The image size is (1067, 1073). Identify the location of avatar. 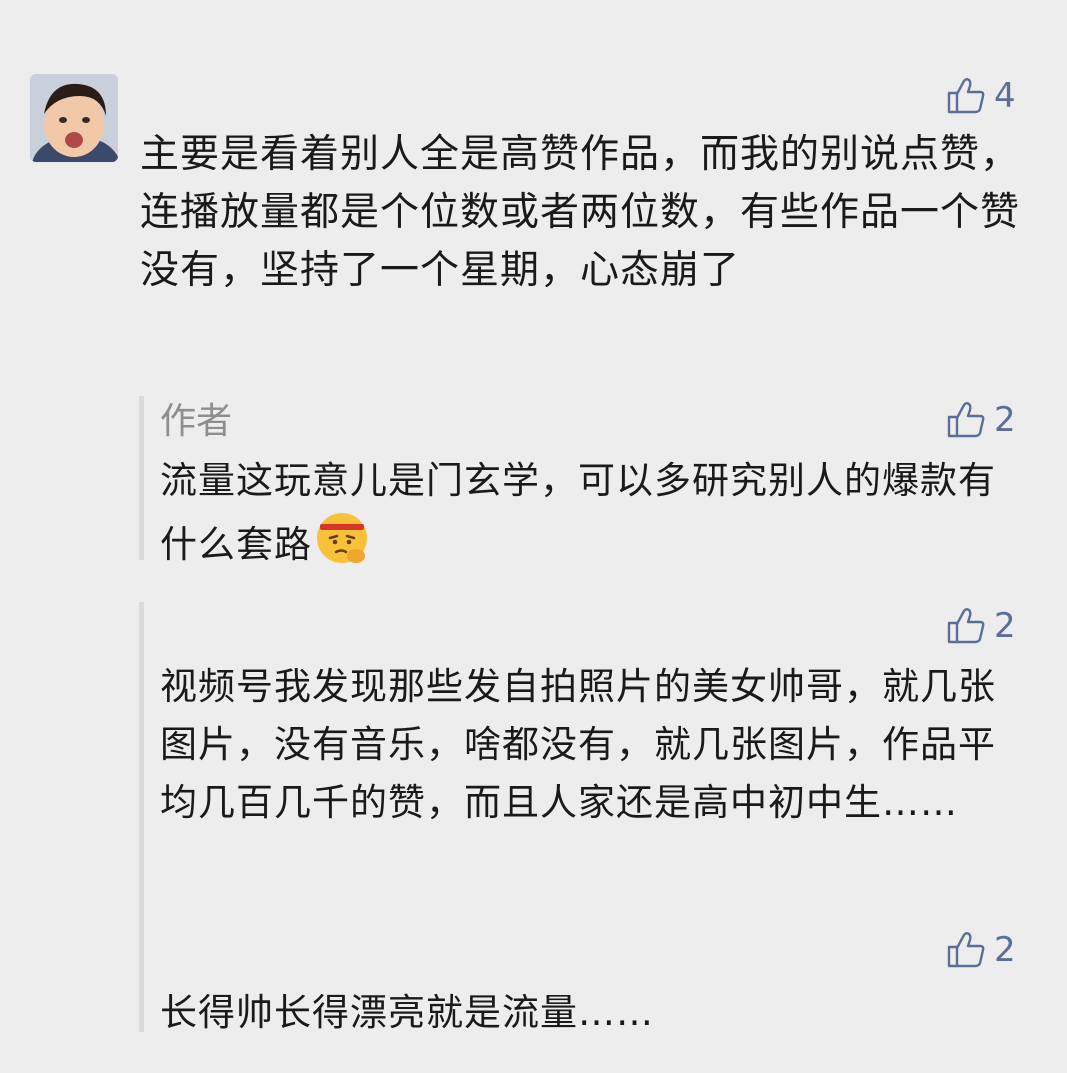
(74, 118).